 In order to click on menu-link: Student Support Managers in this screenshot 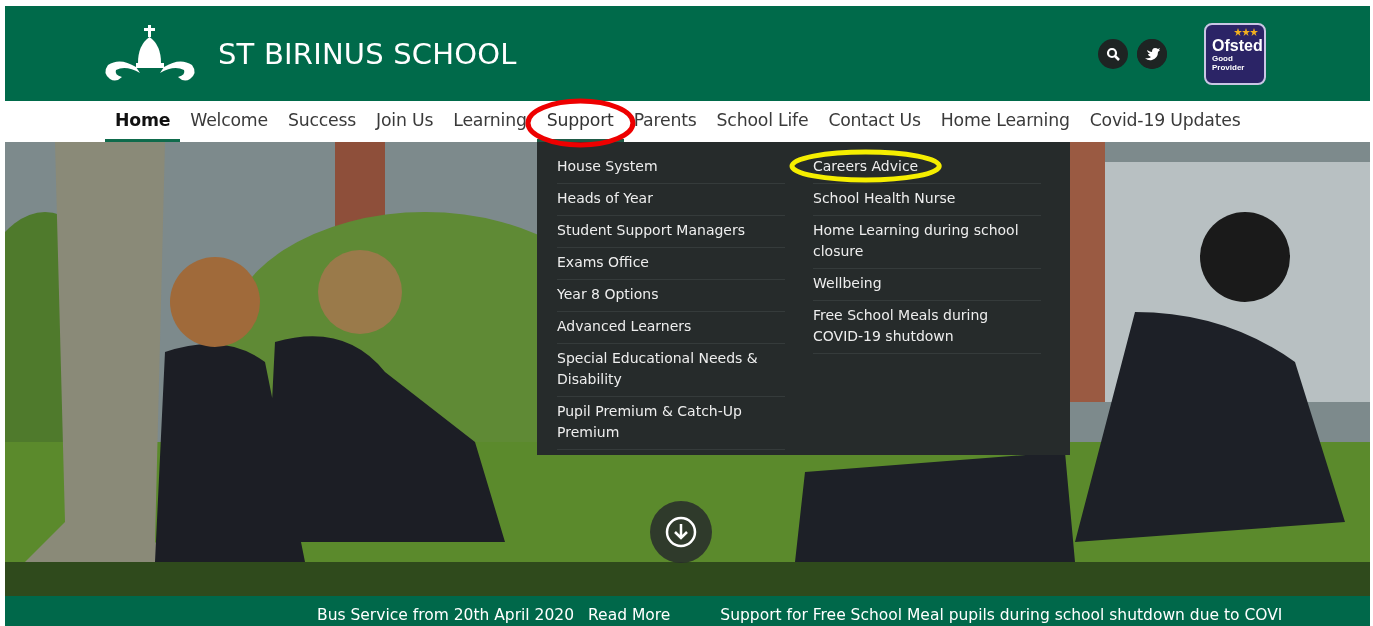, I will do `click(671, 232)`.